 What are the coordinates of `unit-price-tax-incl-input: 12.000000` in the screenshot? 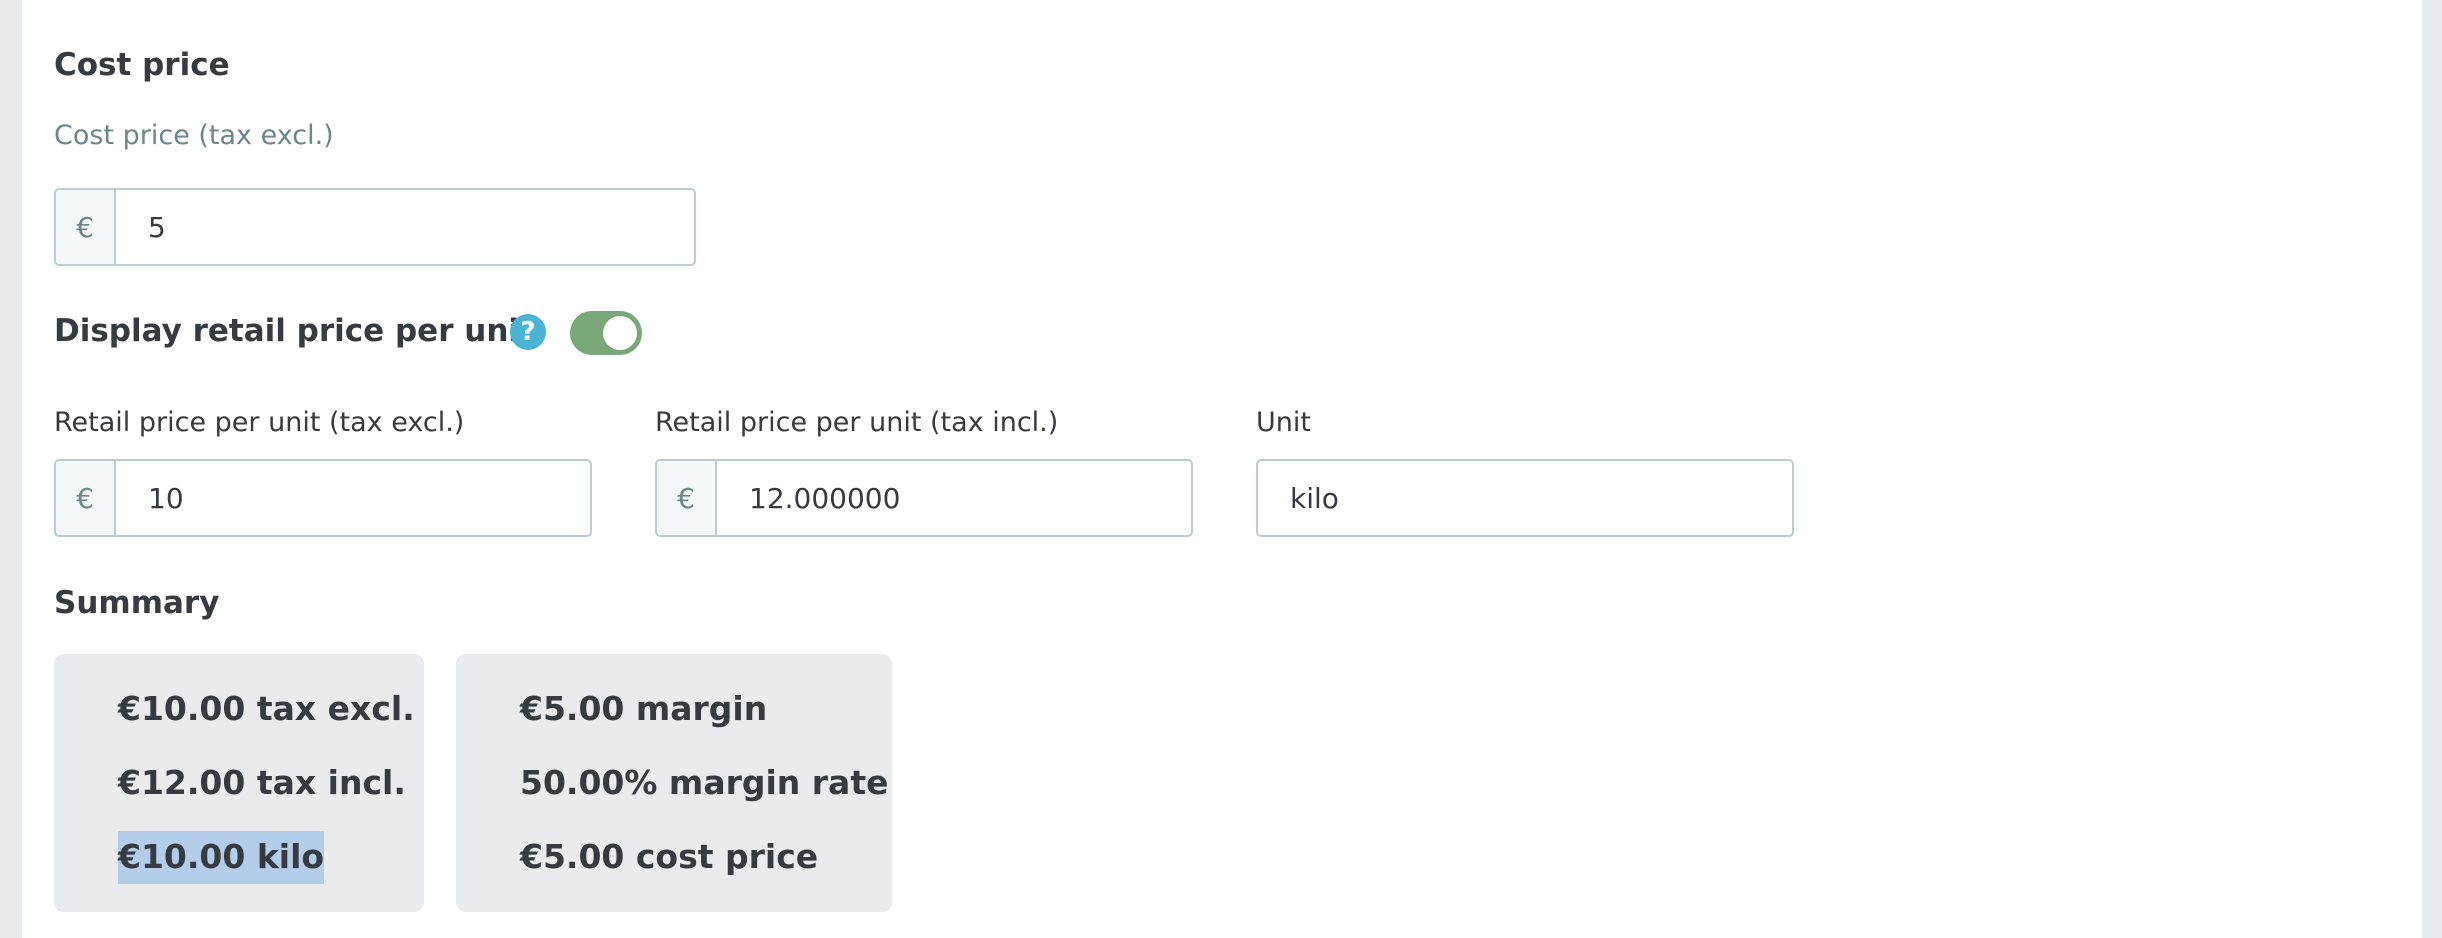 It's located at (954, 498).